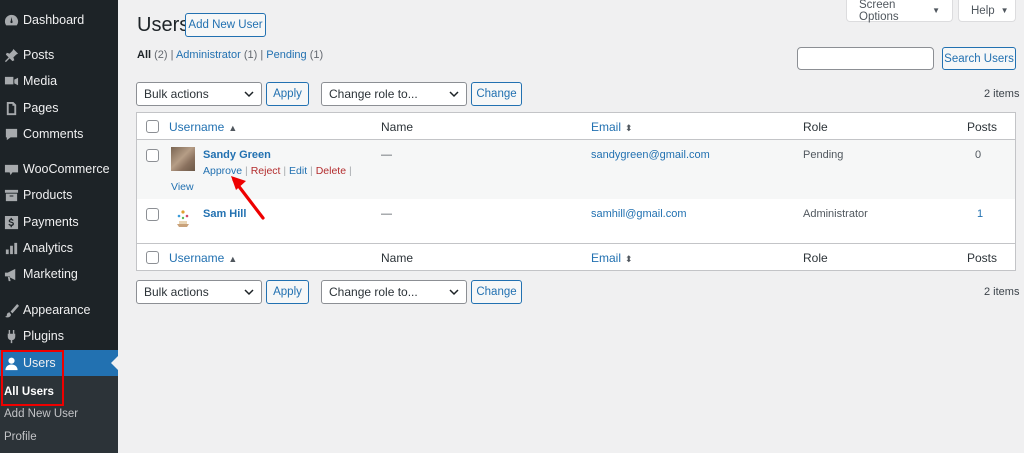  I want to click on menu-label: Appearance, so click(57, 310).